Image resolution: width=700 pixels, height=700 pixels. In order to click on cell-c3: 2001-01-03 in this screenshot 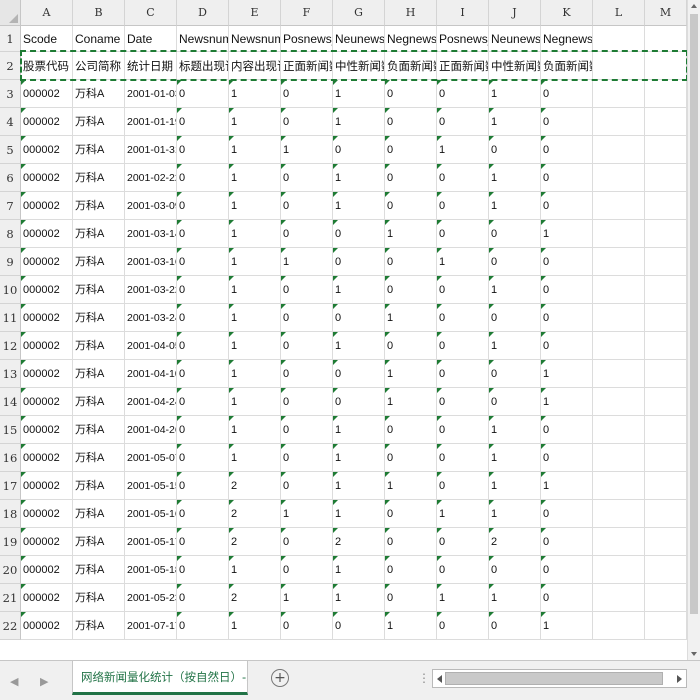, I will do `click(151, 94)`.